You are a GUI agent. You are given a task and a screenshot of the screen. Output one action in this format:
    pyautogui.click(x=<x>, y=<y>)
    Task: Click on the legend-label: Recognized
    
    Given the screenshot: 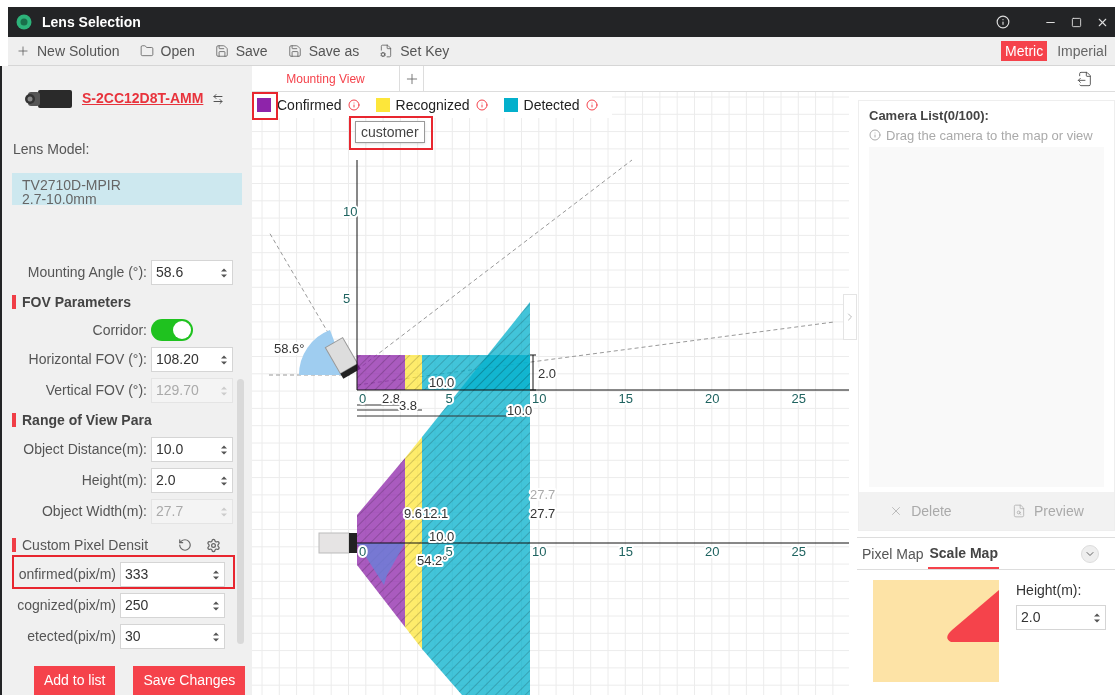 What is the action you would take?
    pyautogui.click(x=432, y=105)
    